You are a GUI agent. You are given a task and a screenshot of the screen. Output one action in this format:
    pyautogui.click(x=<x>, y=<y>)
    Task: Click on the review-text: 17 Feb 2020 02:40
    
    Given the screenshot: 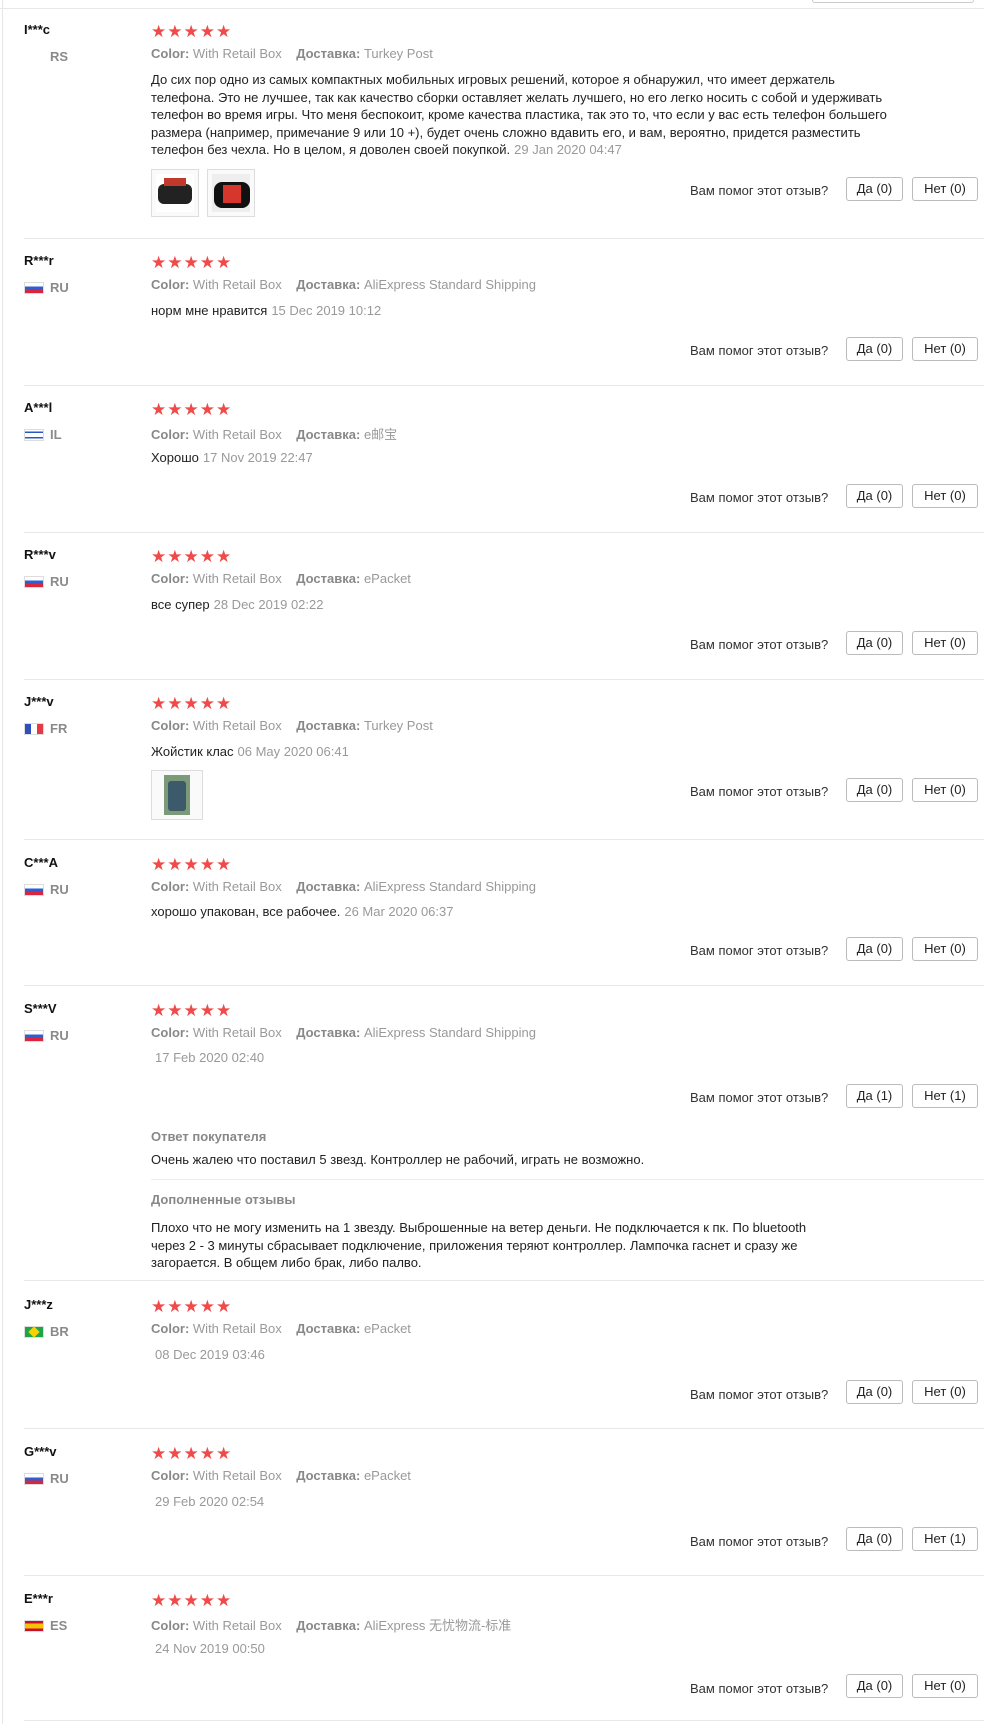 What is the action you would take?
    pyautogui.click(x=210, y=1057)
    